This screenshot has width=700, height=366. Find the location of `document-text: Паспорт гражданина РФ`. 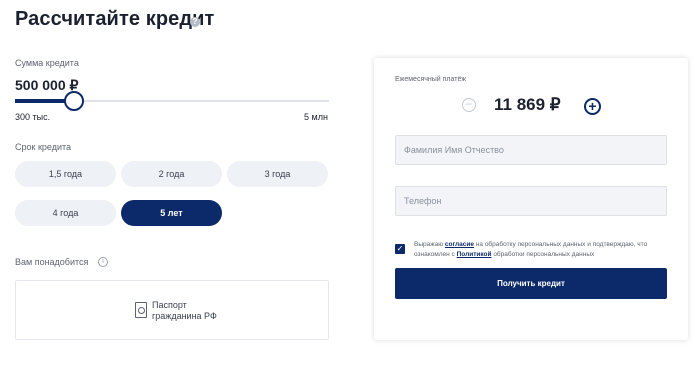

document-text: Паспорт гражданина РФ is located at coordinates (197, 311).